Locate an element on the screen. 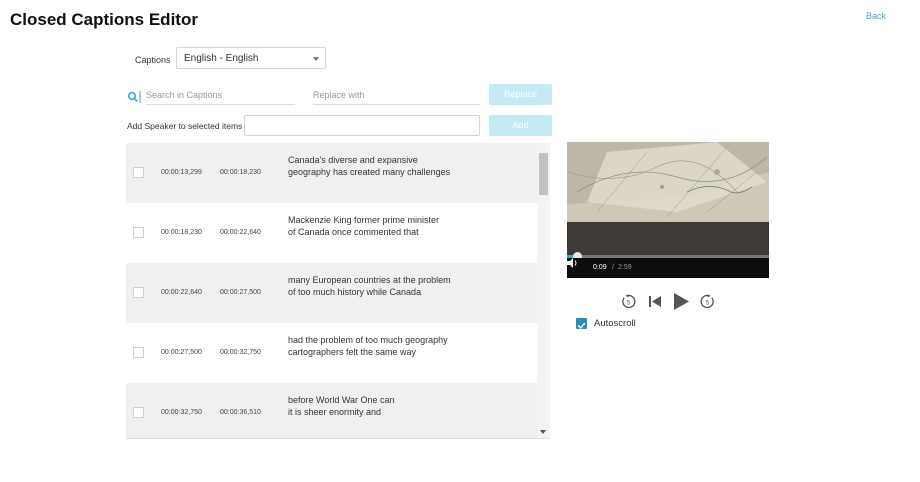  autoscroll-label: Autoscroll is located at coordinates (615, 323).